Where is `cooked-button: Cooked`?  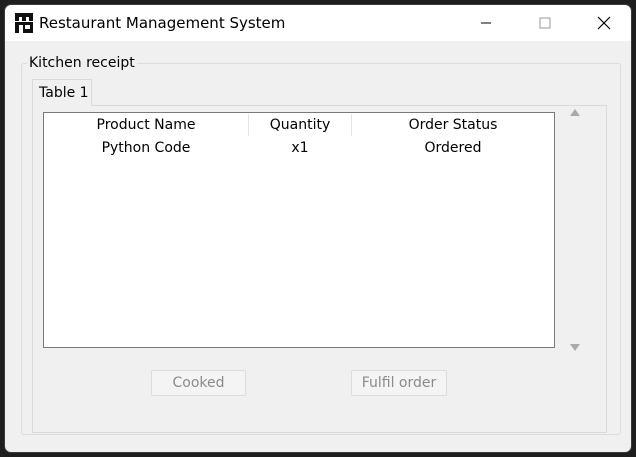
cooked-button: Cooked is located at coordinates (198, 383).